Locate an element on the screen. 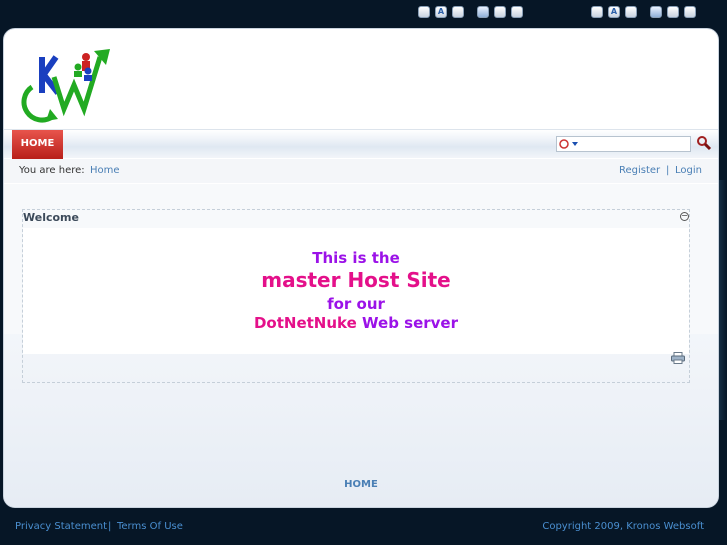 Image resolution: width=727 pixels, height=545 pixels. search-box is located at coordinates (623, 144).